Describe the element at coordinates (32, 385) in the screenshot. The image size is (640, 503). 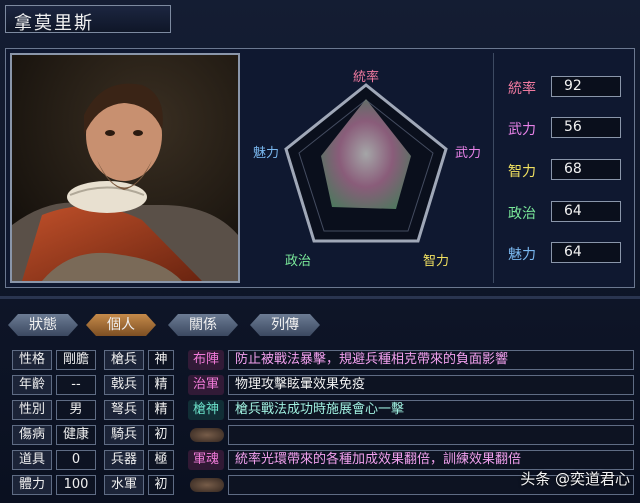
I see `profile-label: 年齡` at that location.